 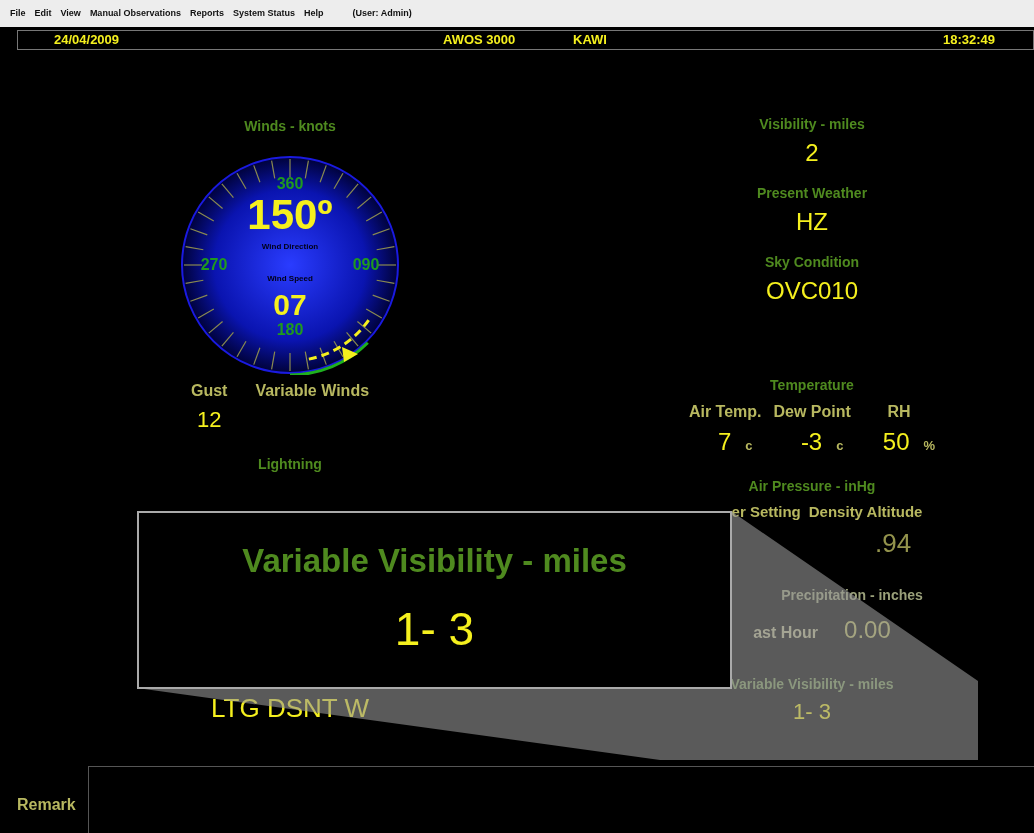 I want to click on compass-label: 360, so click(x=290, y=183).